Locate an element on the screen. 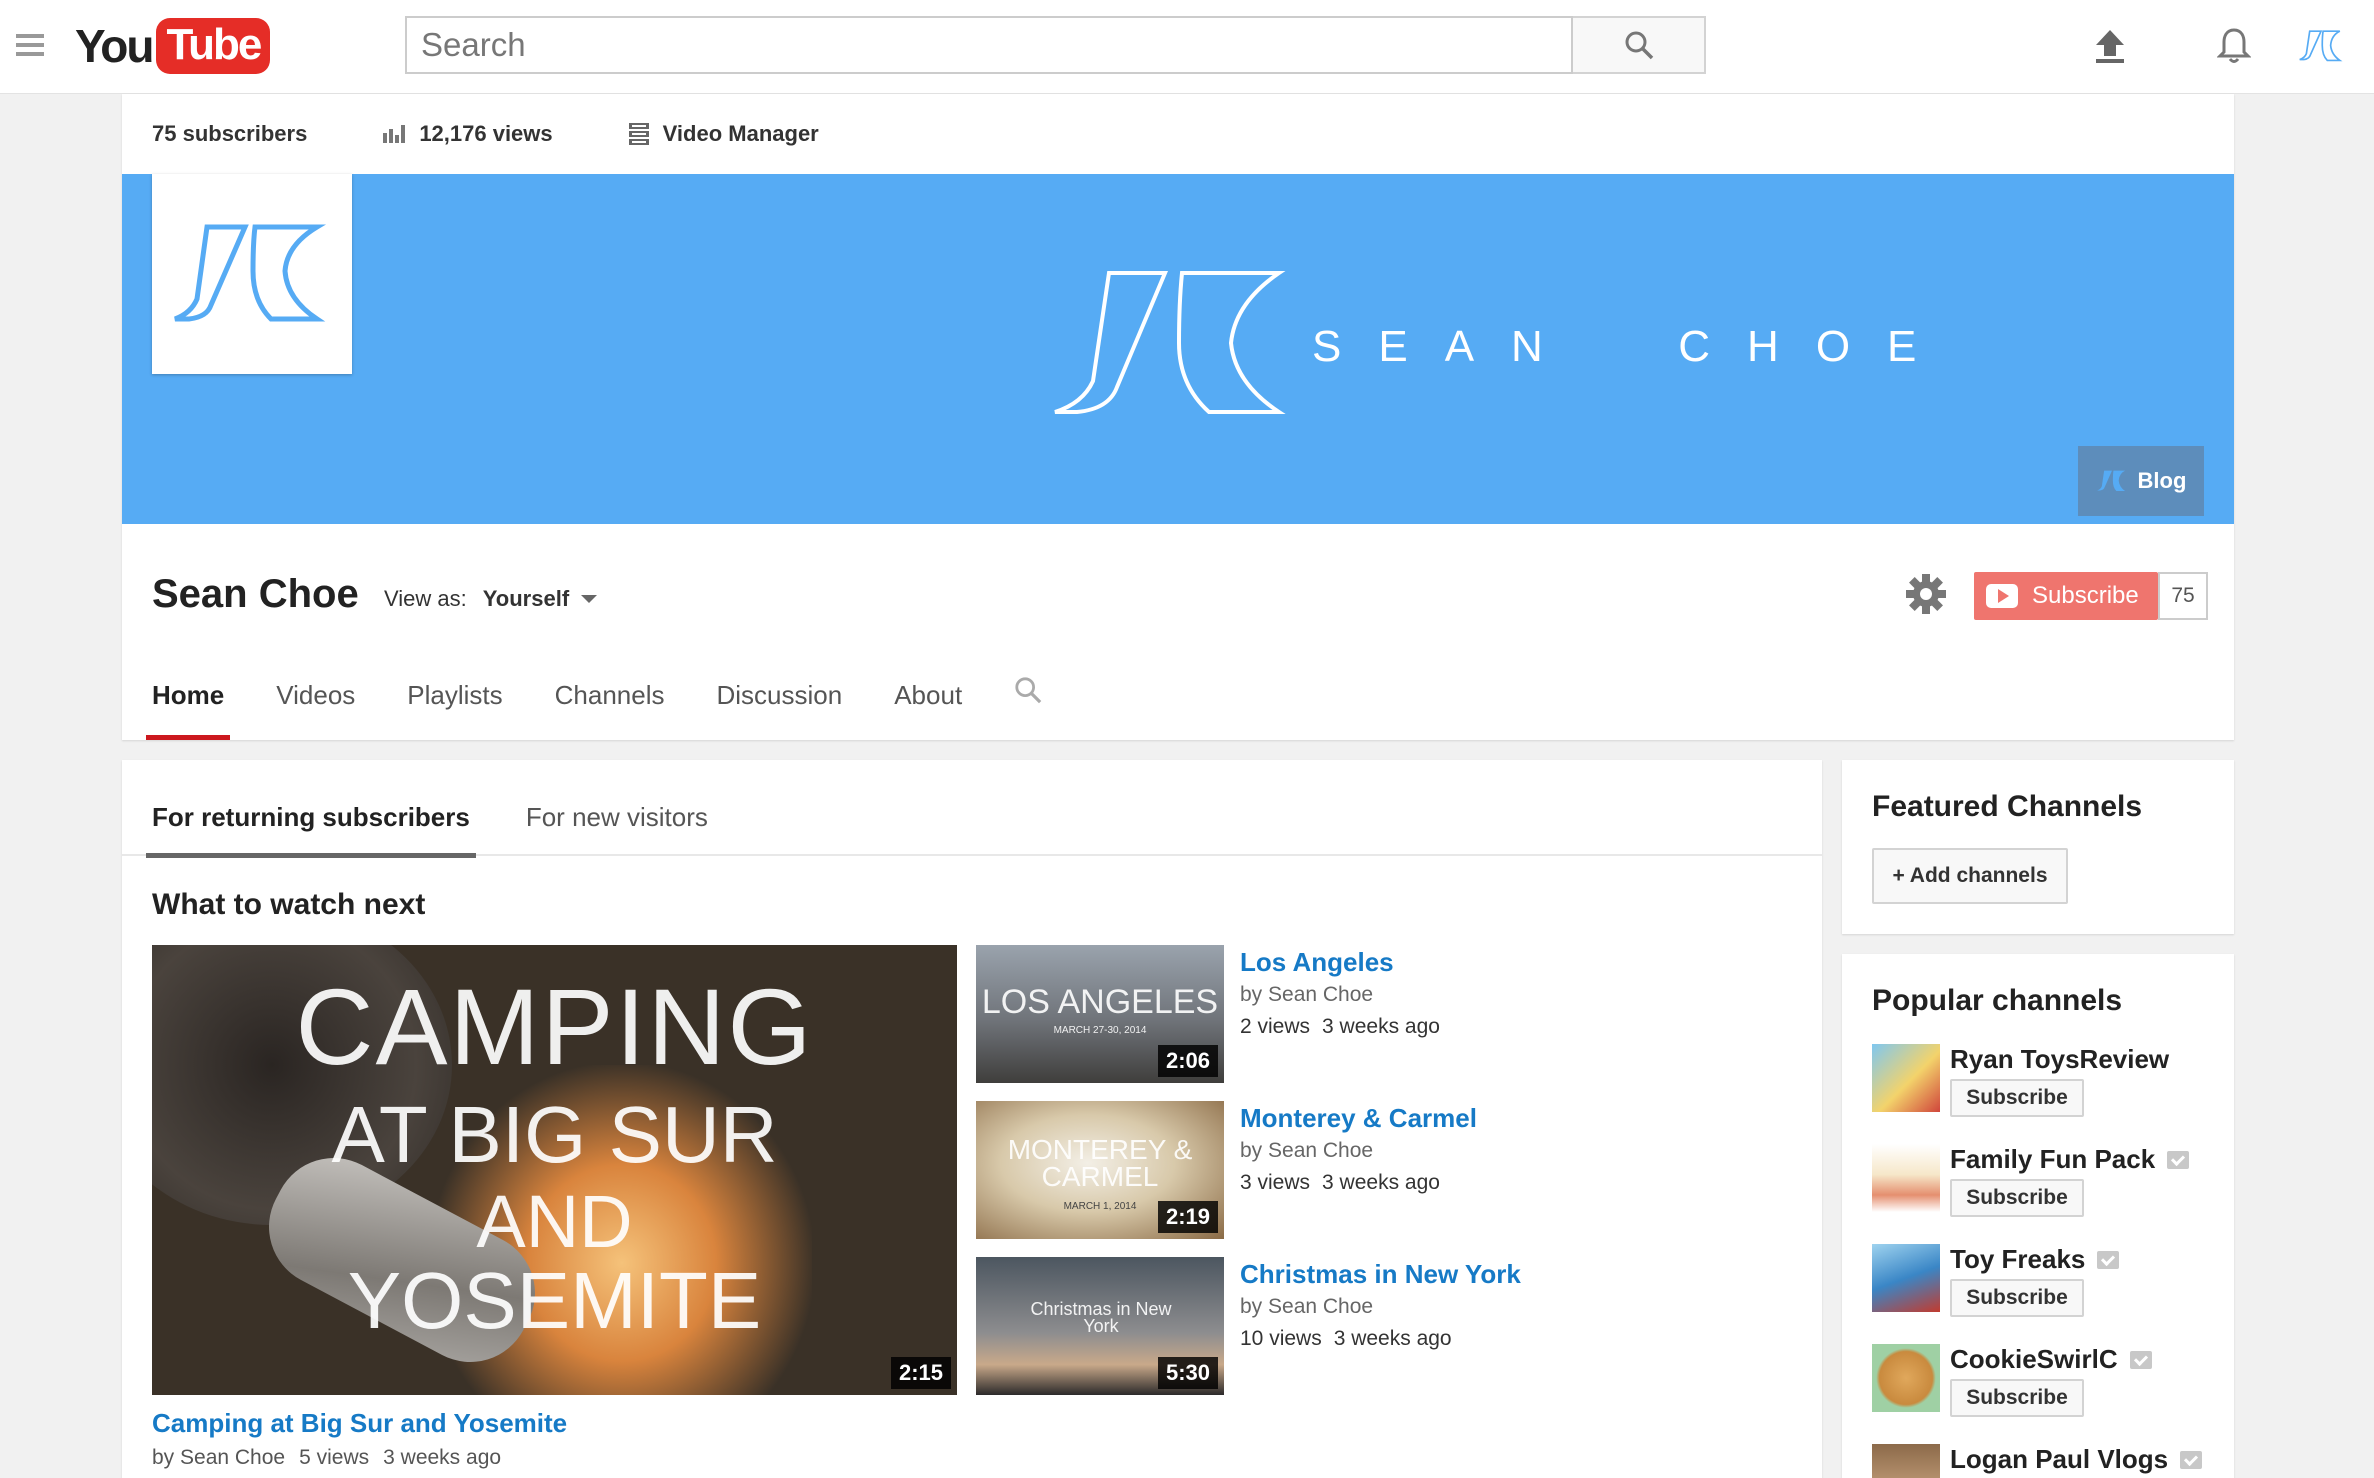 The width and height of the screenshot is (2374, 1478). view-as-dropdown: Yourself is located at coordinates (540, 599).